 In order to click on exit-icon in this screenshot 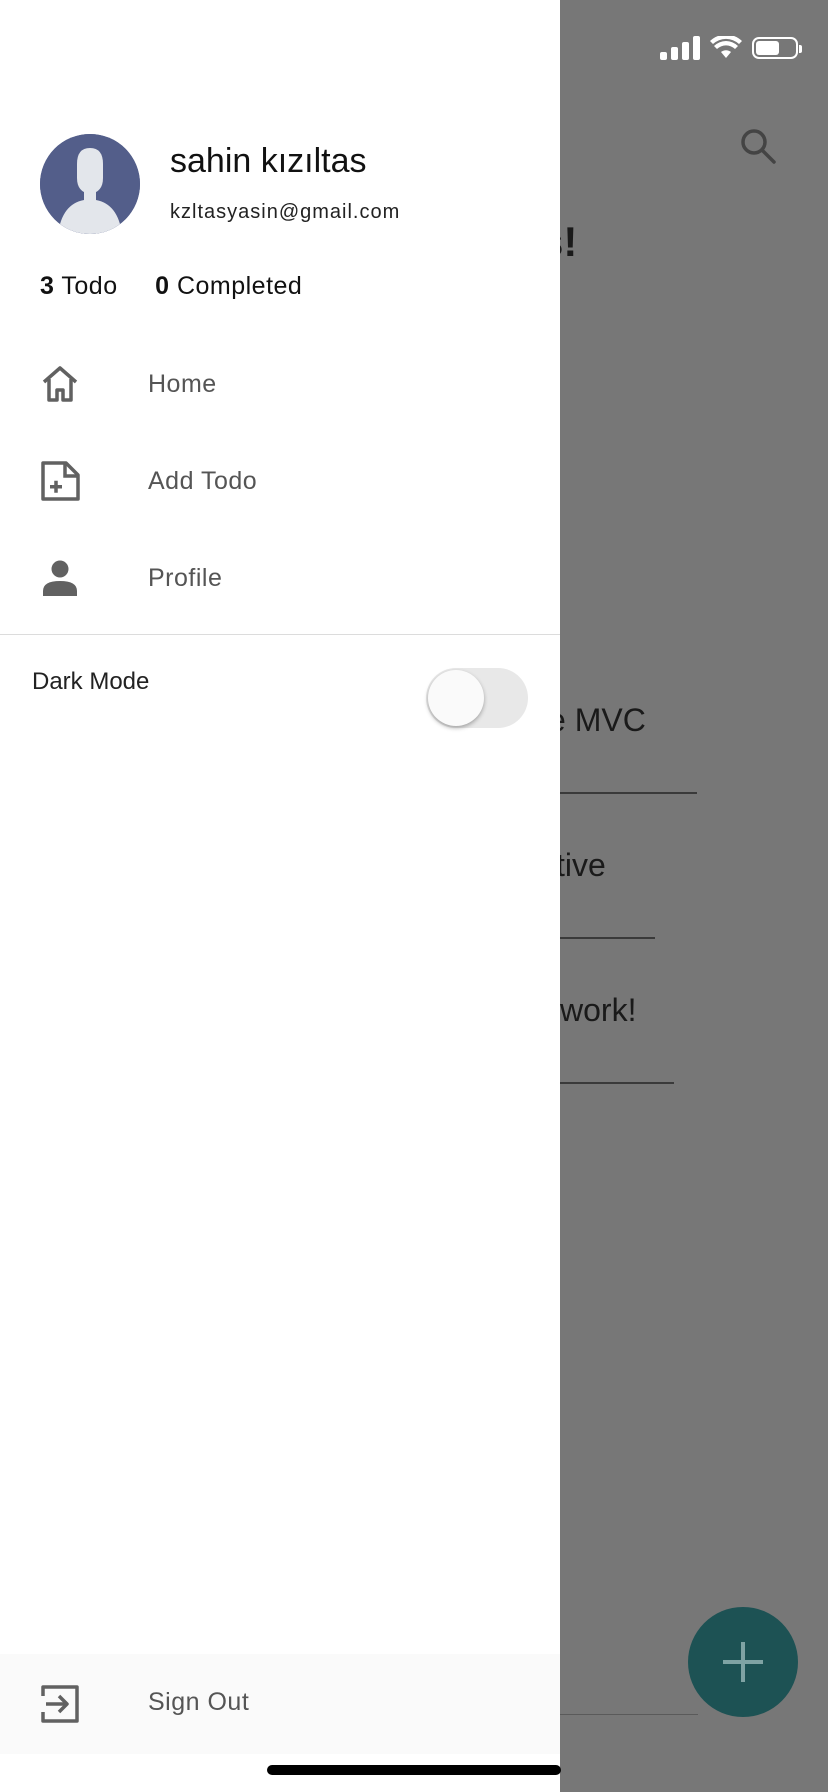, I will do `click(60, 1704)`.